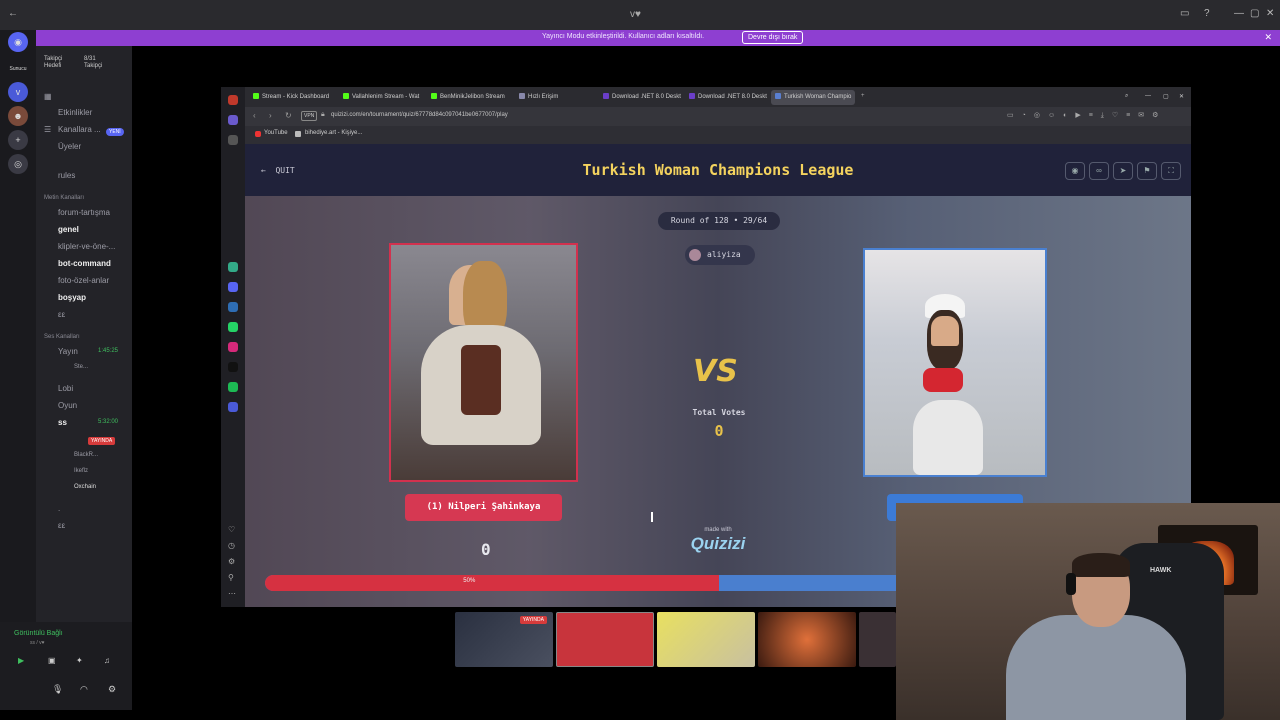 This screenshot has width=1280, height=720. Describe the element at coordinates (67, 405) in the screenshot. I see `voice-oyun: Oyun` at that location.